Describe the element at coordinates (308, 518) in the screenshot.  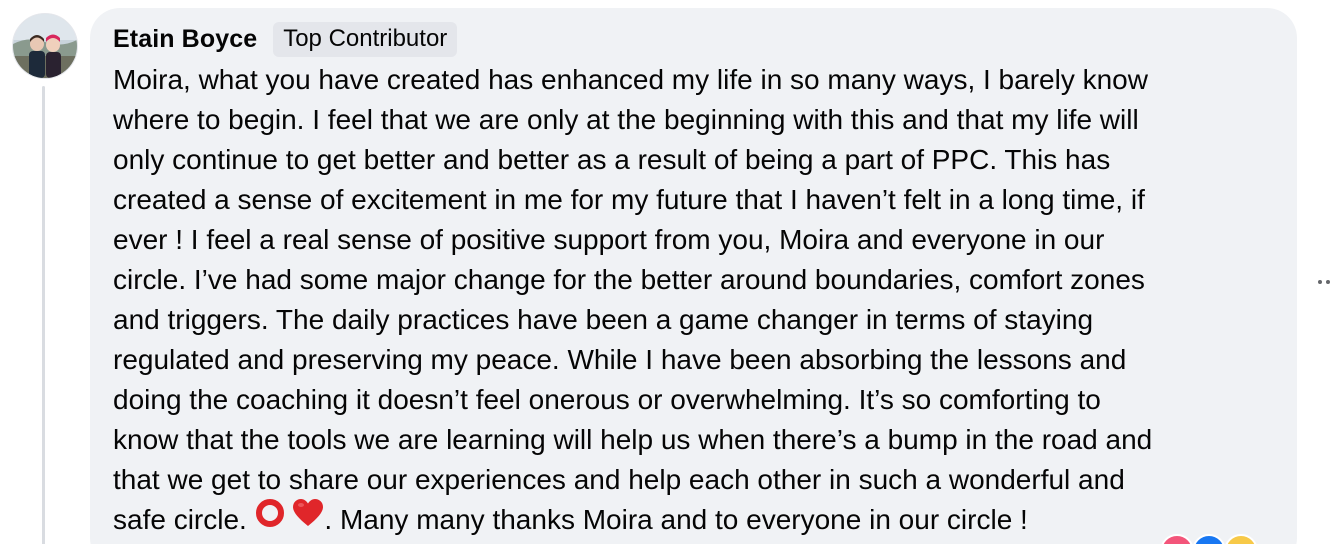
I see `red-heart-emoji` at that location.